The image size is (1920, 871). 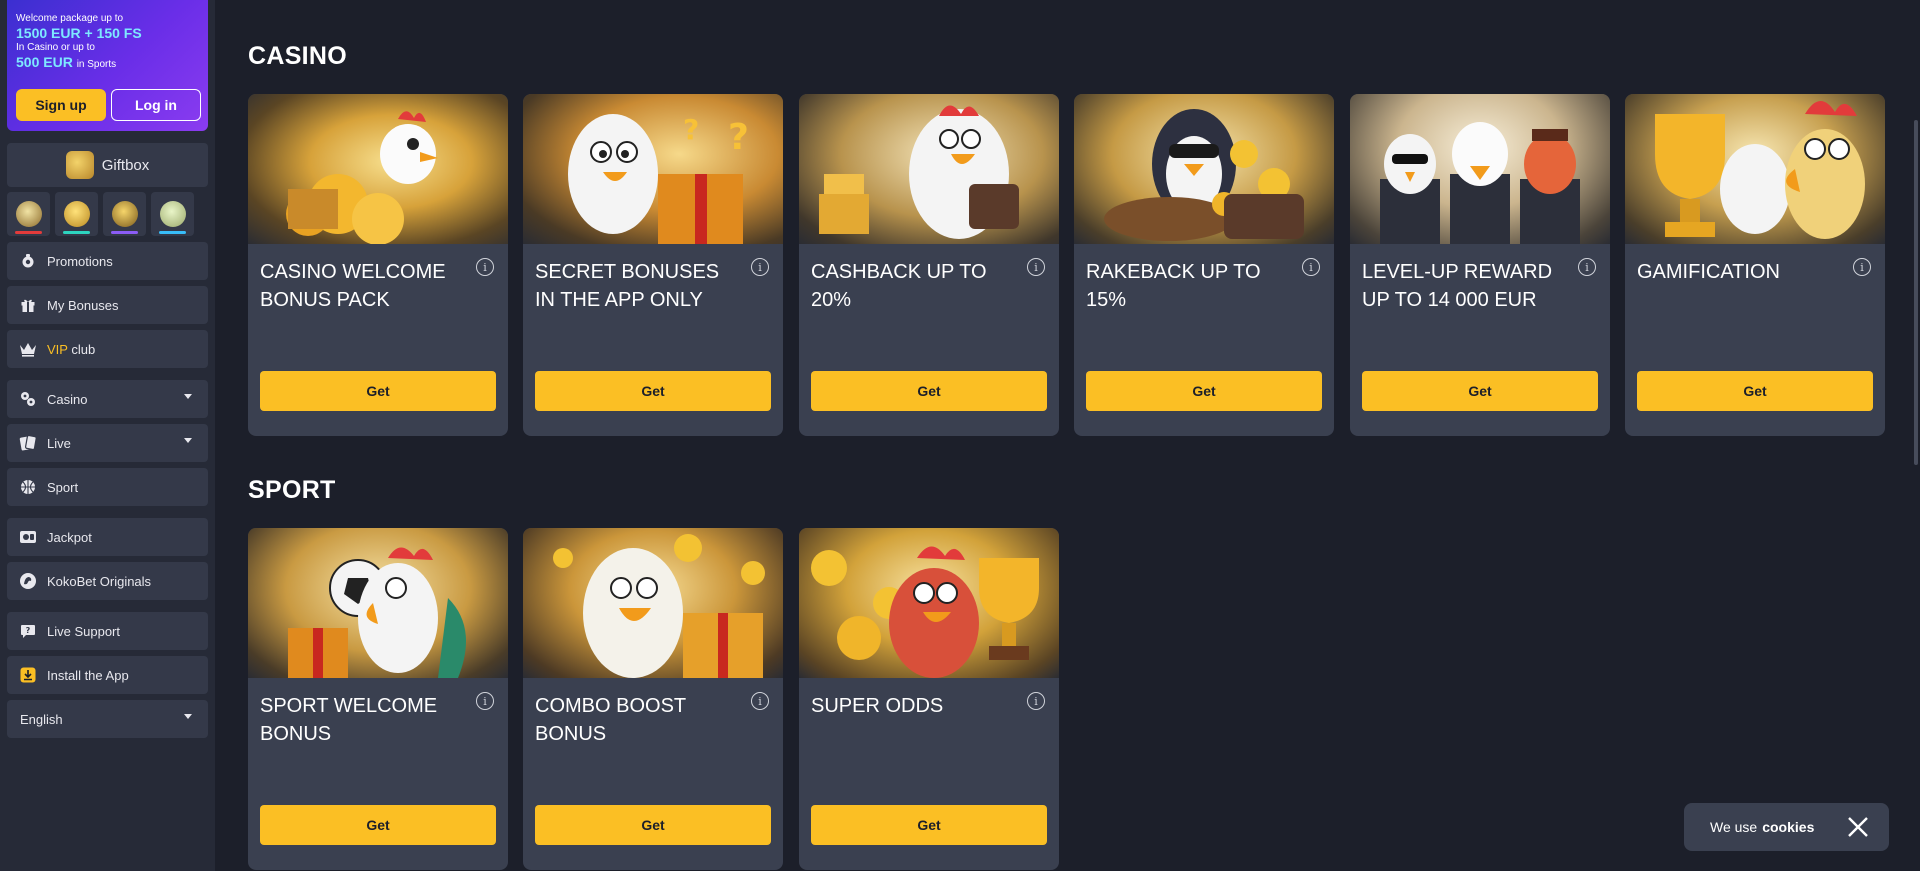 What do you see at coordinates (929, 169) in the screenshot?
I see `bonus-image-chicken-wallet` at bounding box center [929, 169].